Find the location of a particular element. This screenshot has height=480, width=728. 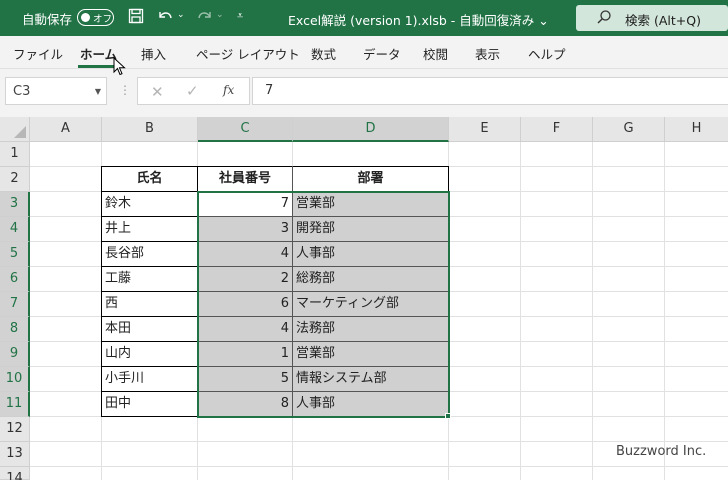

redo-dropdown-icon: ⌄ is located at coordinates (220, 15).